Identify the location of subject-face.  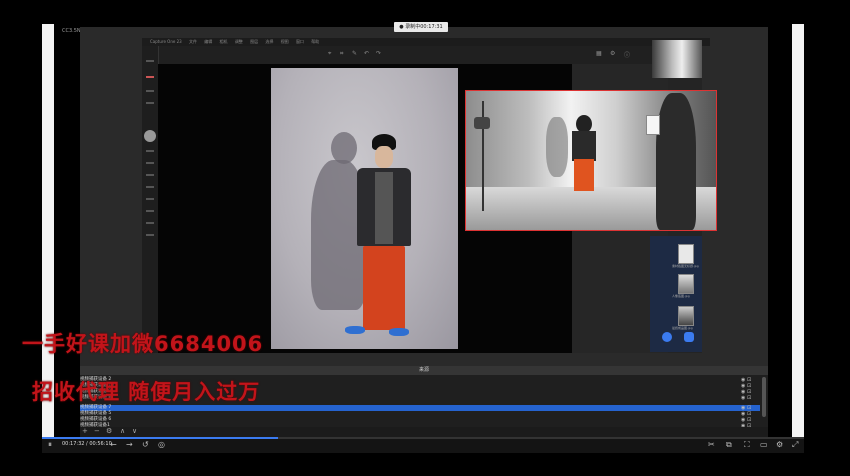
(384, 157).